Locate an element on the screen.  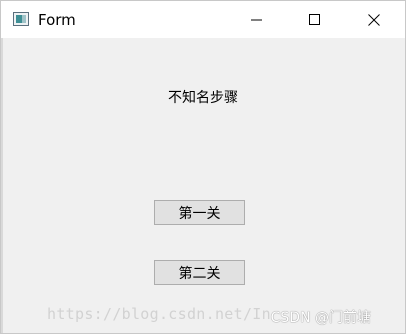
minimize-icon is located at coordinates (256, 19).